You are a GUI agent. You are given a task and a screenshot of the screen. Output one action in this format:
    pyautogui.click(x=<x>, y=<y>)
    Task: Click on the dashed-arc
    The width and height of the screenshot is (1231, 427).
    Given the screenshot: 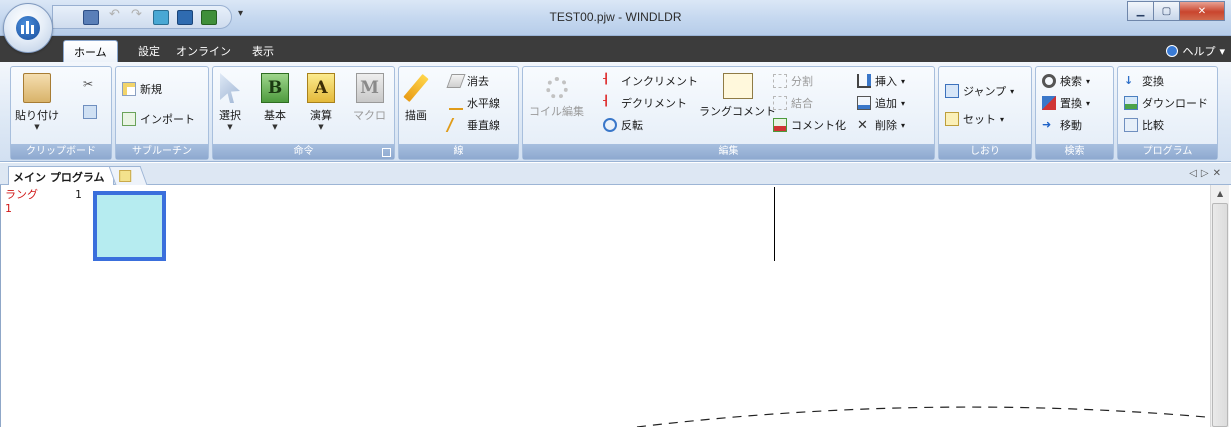 What is the action you would take?
    pyautogui.click(x=921, y=416)
    